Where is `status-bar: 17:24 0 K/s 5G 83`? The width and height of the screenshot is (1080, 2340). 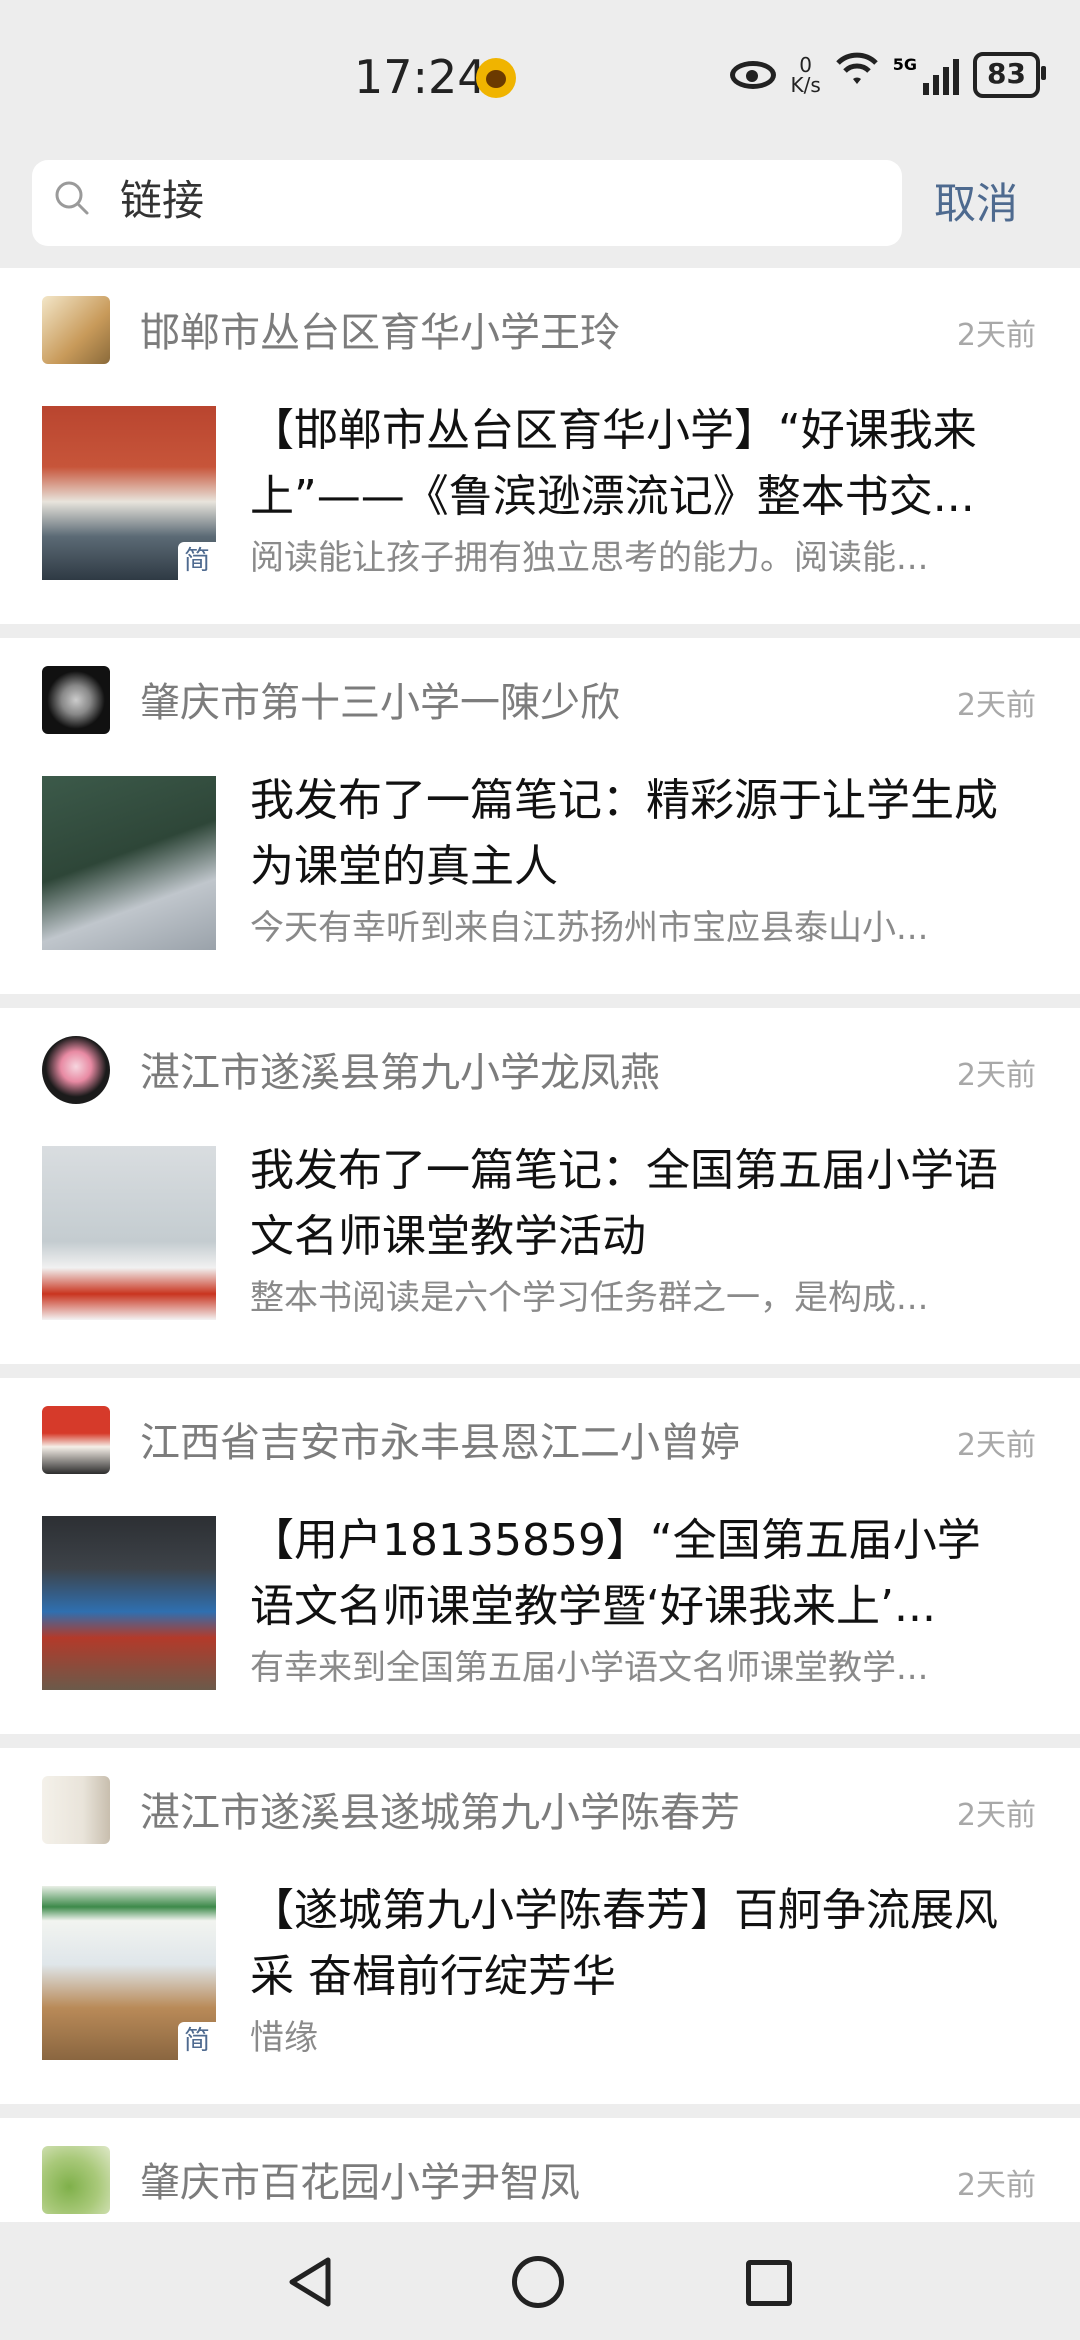
status-bar: 17:24 0 K/s 5G 83 is located at coordinates (540, 75).